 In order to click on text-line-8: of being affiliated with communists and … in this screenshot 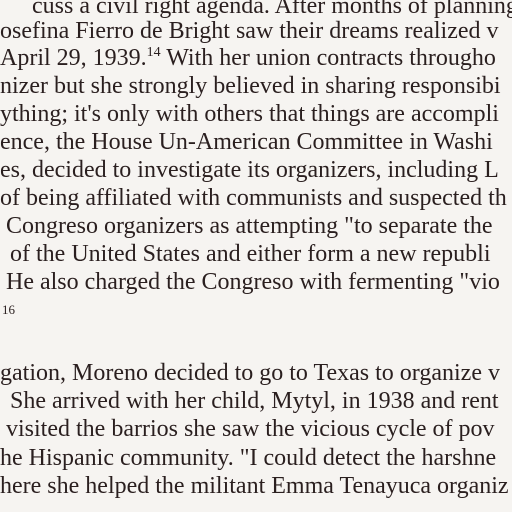, I will do `click(253, 198)`.